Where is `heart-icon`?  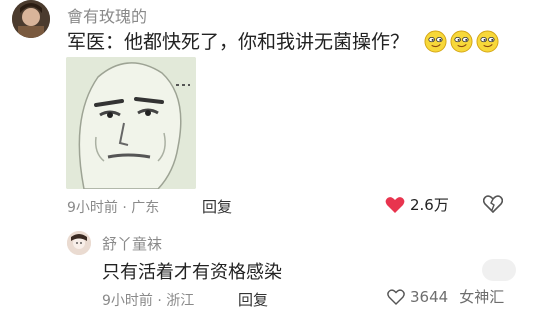
heart-icon is located at coordinates (395, 204).